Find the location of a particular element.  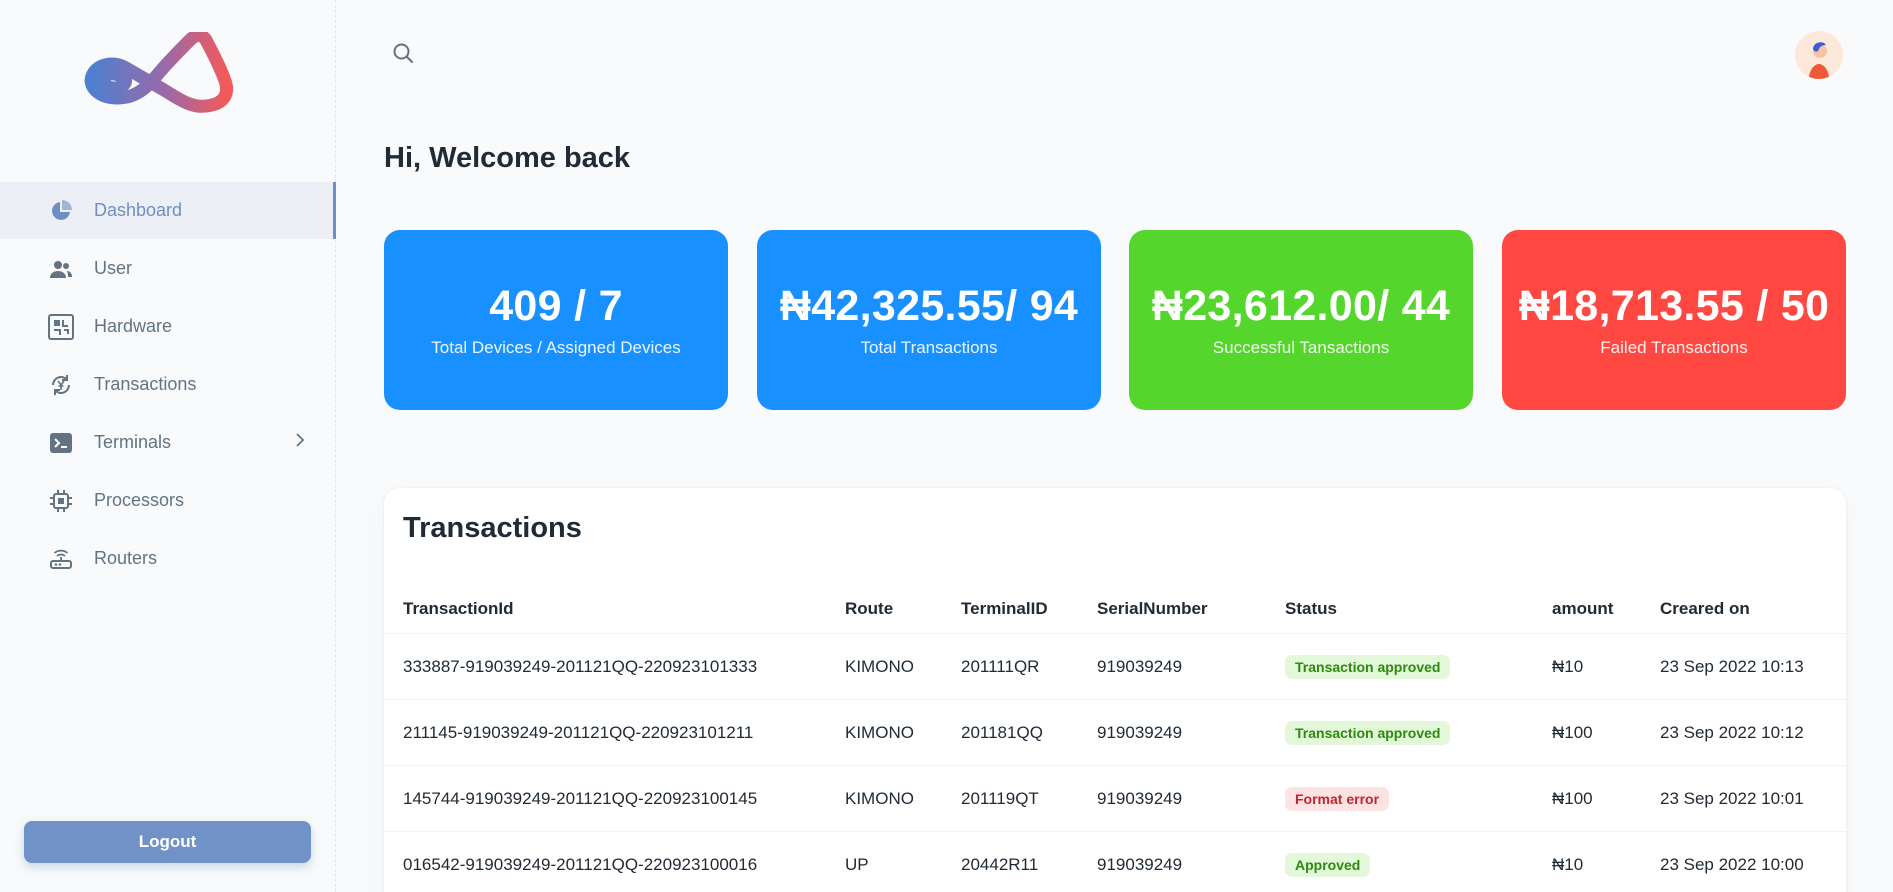

terminal-id: 201181QQ is located at coordinates (1002, 732).